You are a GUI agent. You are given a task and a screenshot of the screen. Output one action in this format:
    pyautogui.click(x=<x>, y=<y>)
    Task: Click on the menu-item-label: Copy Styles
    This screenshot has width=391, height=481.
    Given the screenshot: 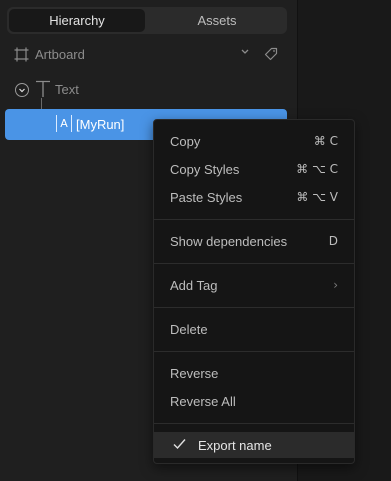 What is the action you would take?
    pyautogui.click(x=205, y=169)
    